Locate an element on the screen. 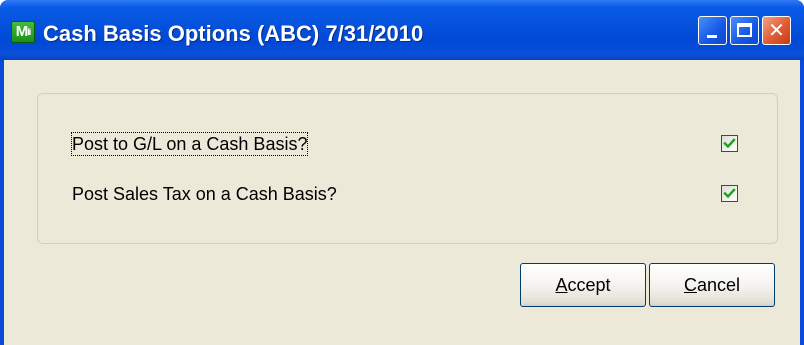 This screenshot has height=345, width=804. cancel-mnemonic: C is located at coordinates (690, 285).